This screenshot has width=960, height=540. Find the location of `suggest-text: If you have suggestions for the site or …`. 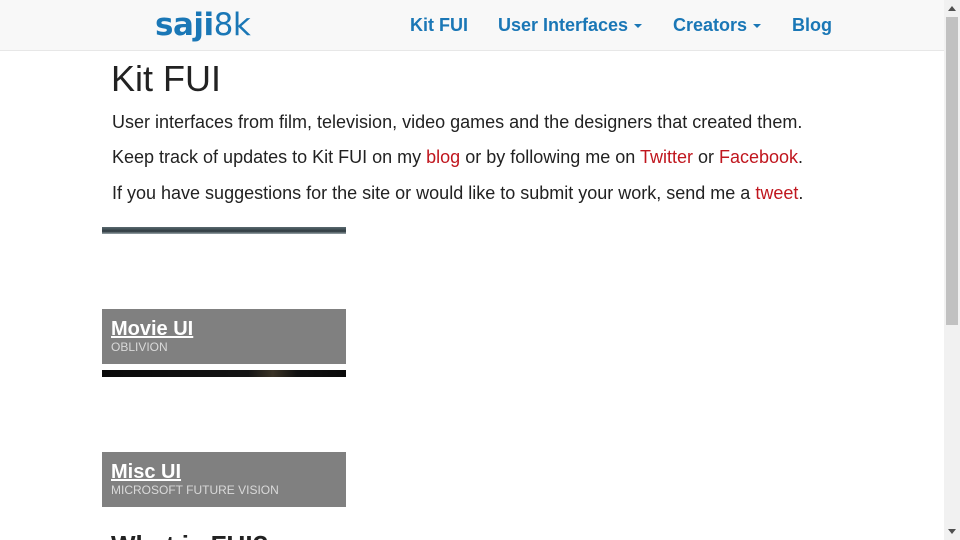

suggest-text: If you have suggestions for the site or … is located at coordinates (457, 193).